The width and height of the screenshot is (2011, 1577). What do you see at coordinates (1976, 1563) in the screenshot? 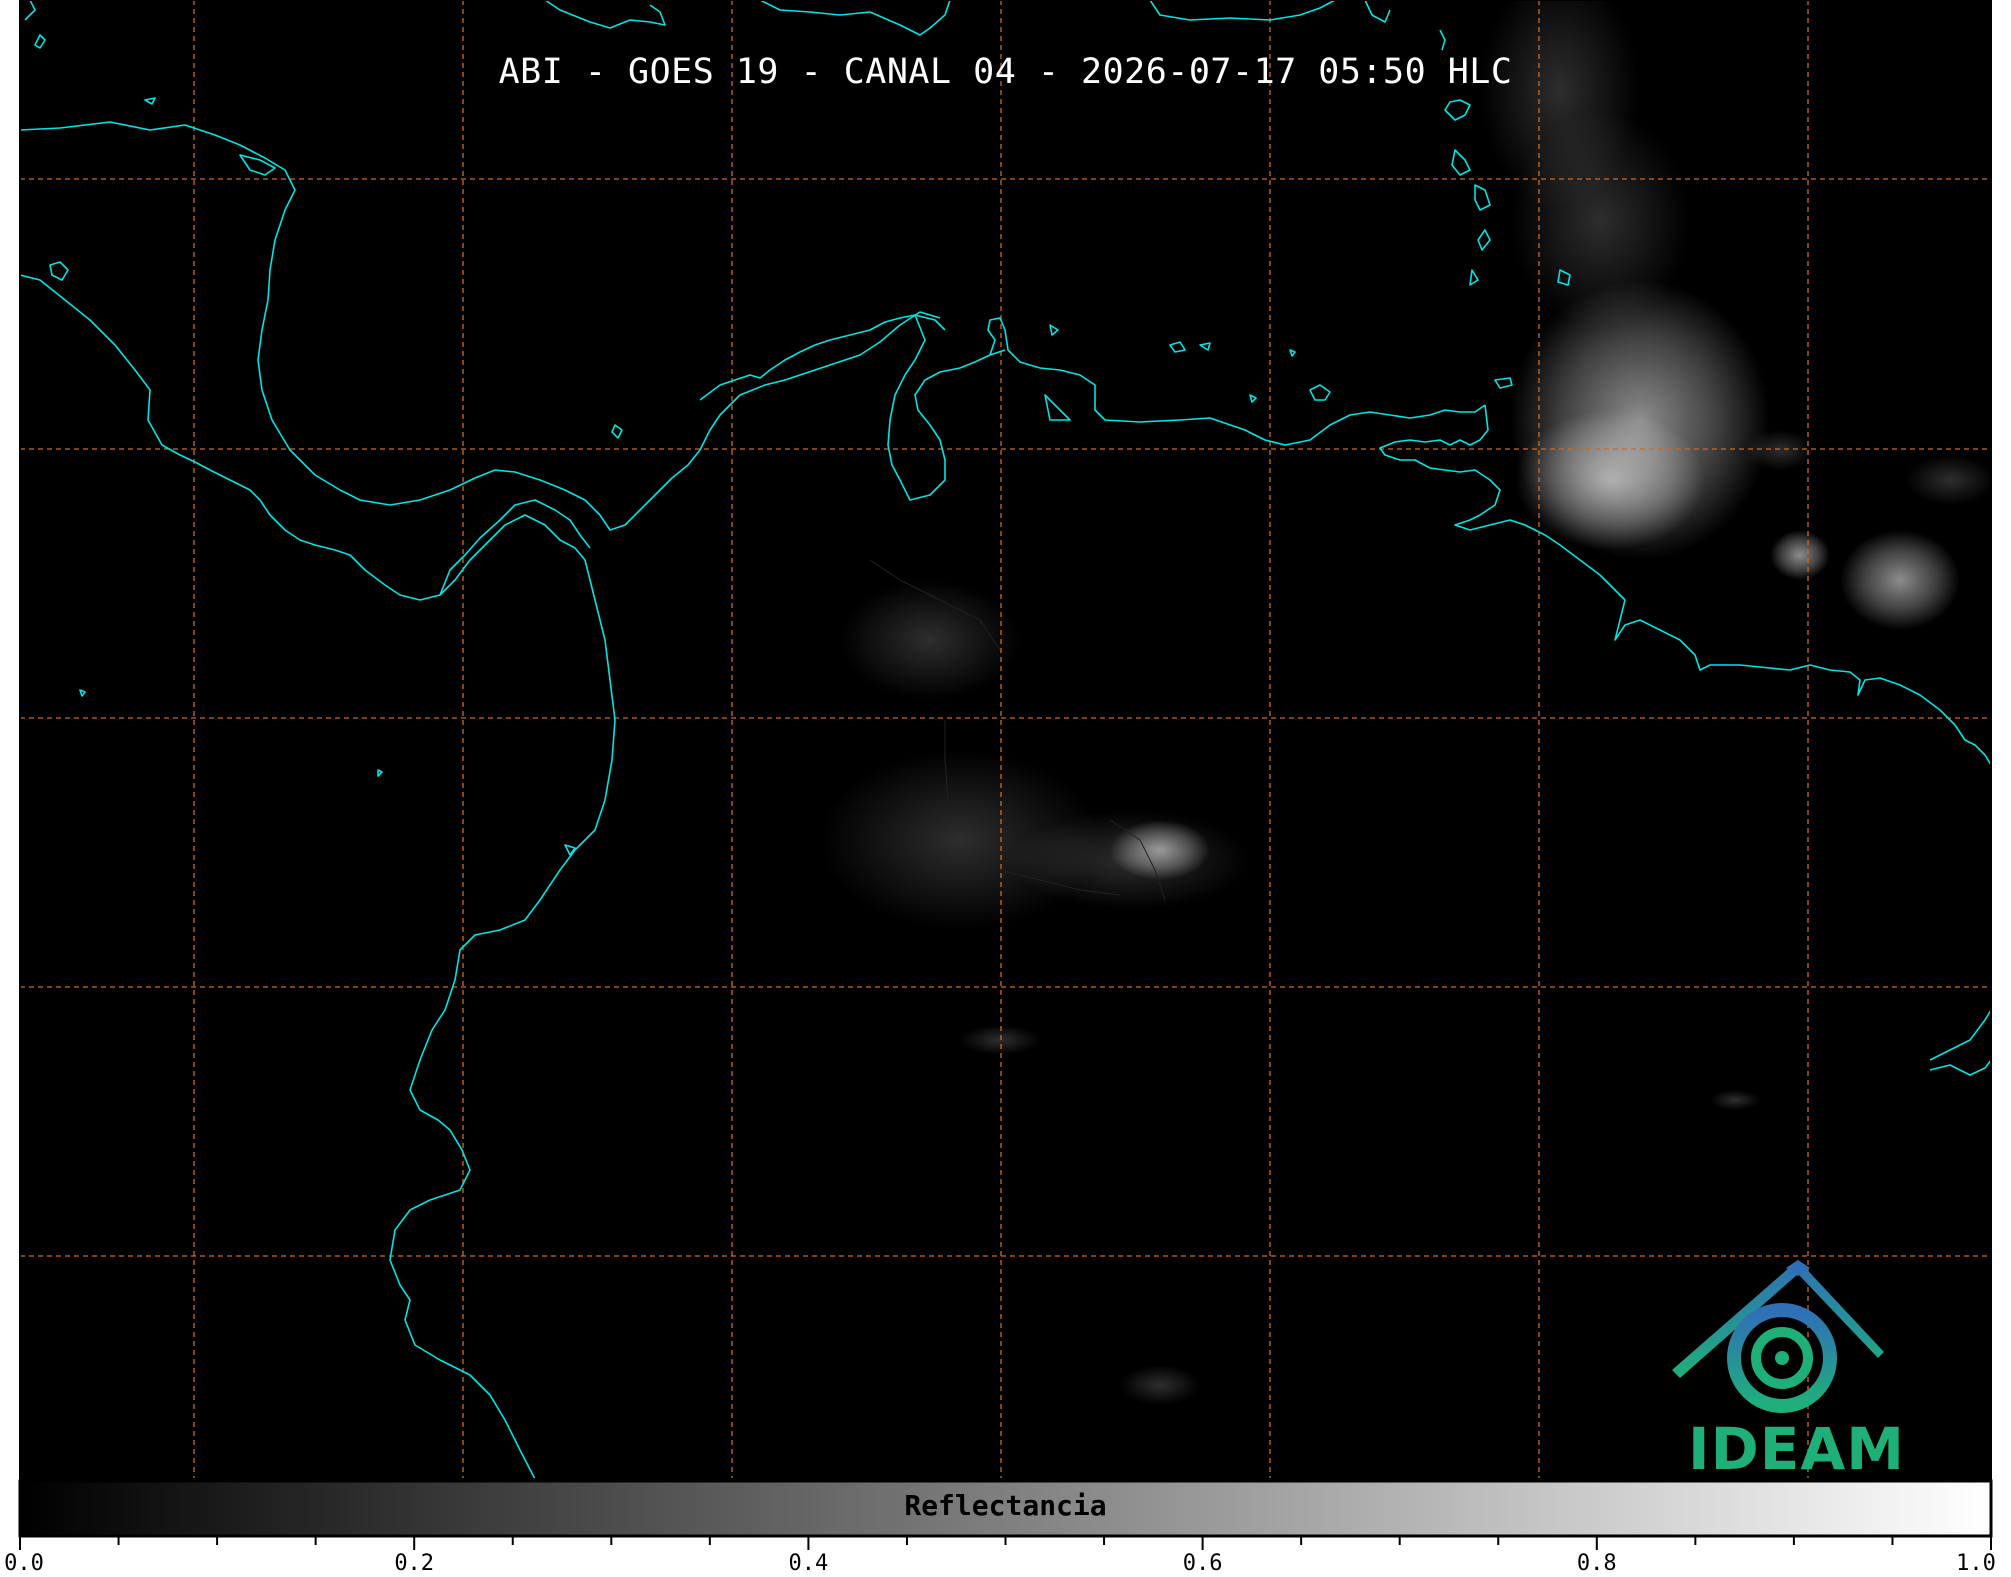
I see `colorbar-tick-label: 1.0` at bounding box center [1976, 1563].